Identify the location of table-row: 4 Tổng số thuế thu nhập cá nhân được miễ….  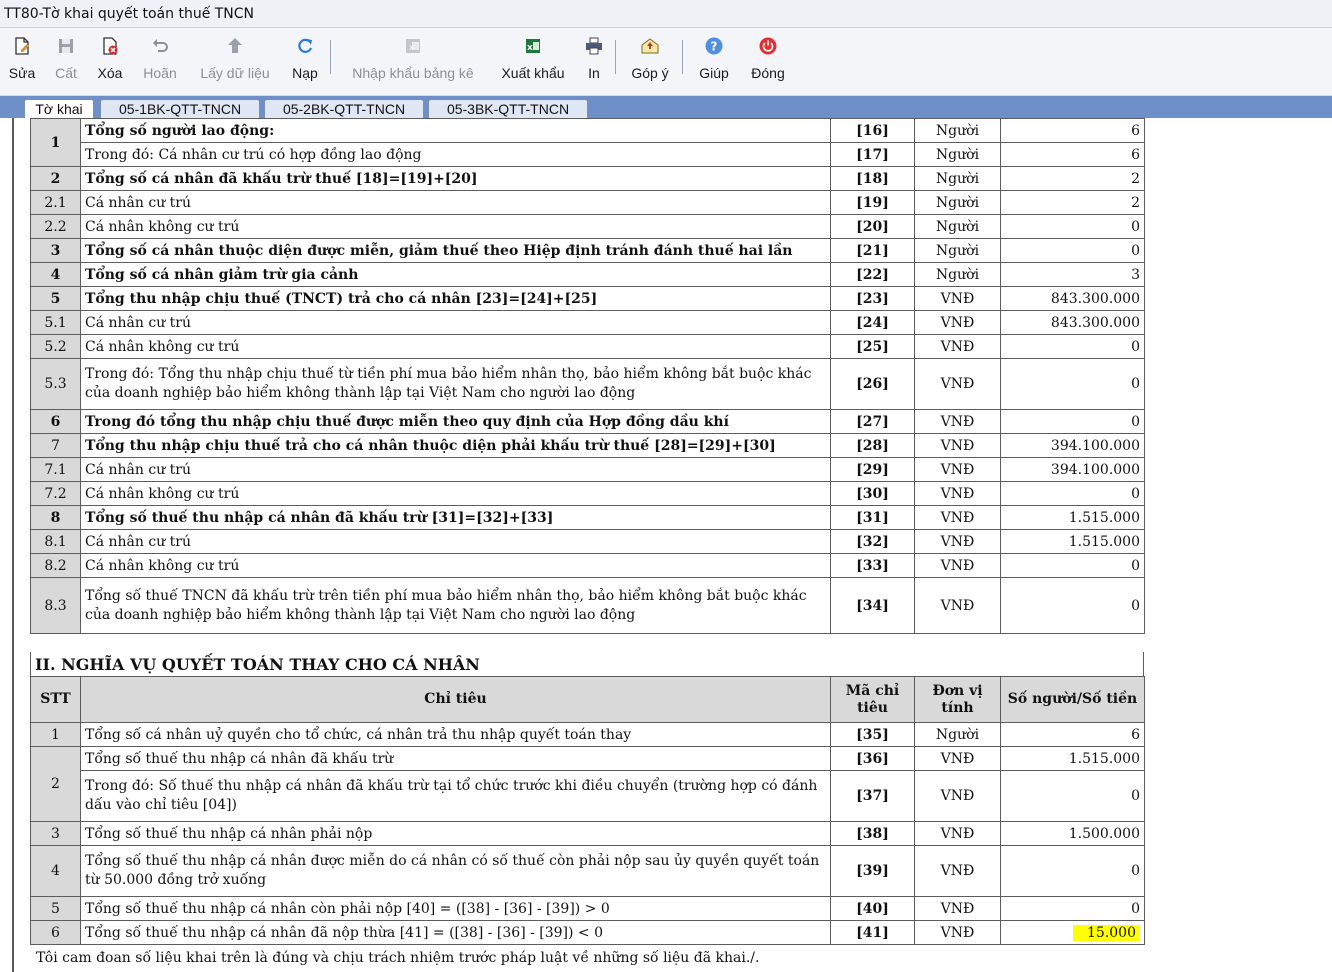
(587, 871).